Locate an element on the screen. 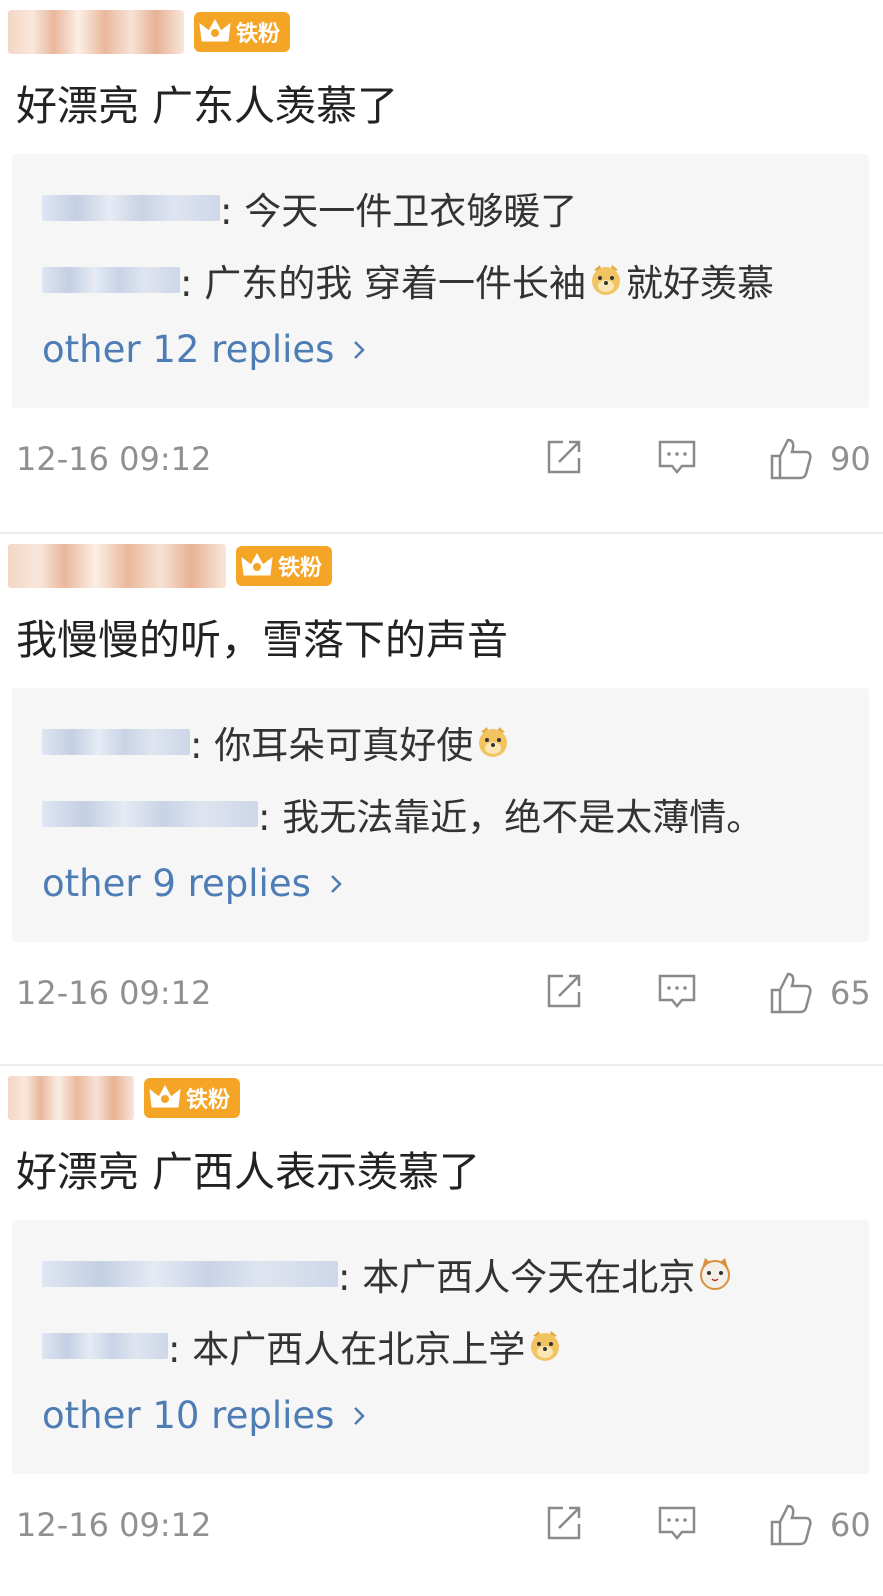  more-replies-link: other 10 replies is located at coordinates (204, 1415).